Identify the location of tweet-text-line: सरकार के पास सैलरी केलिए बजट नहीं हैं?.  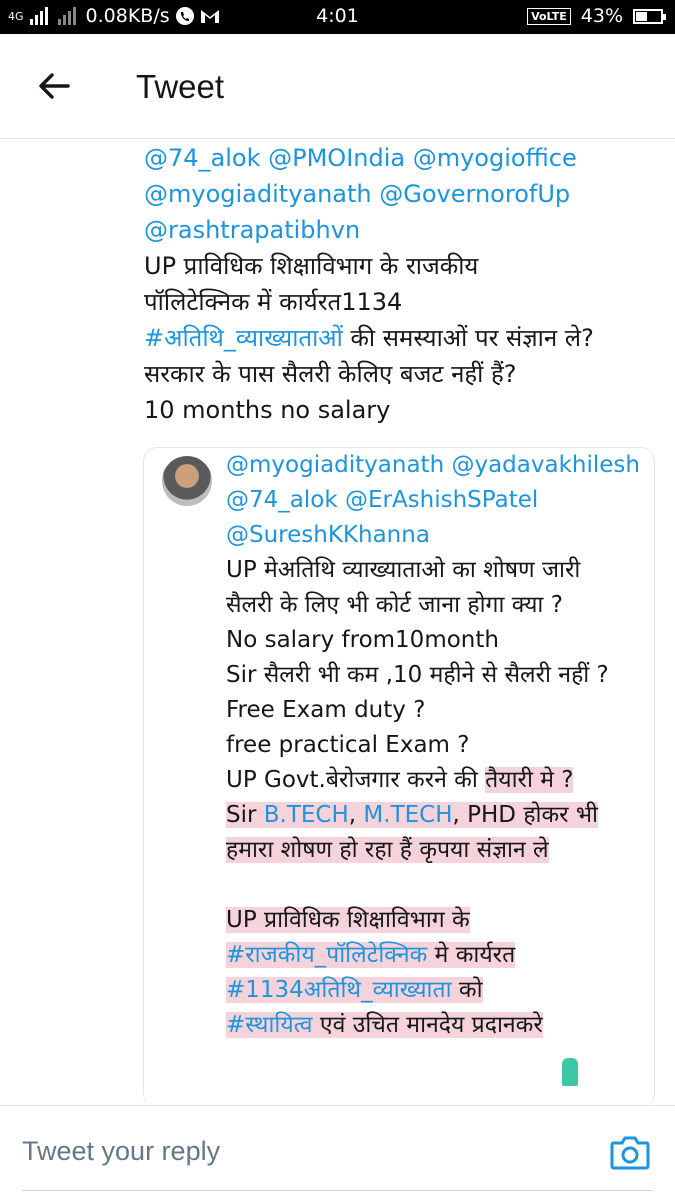
(330, 374).